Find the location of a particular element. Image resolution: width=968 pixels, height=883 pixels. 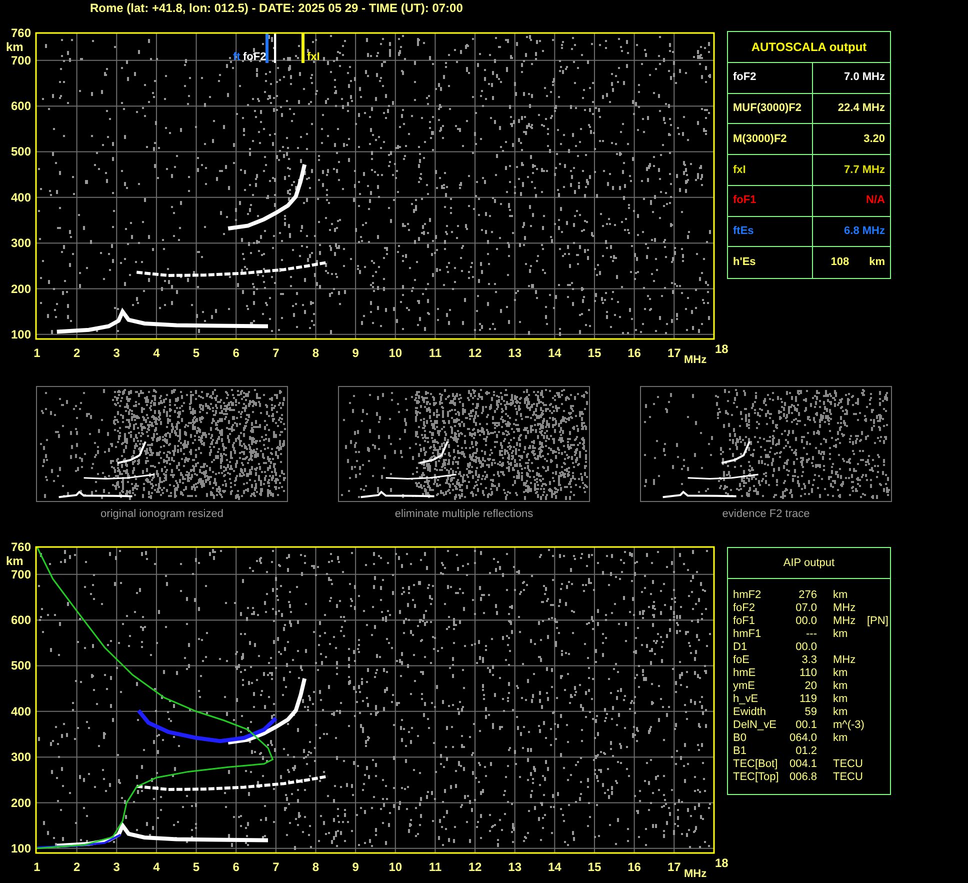

aip-parameter-unit: m^(-3) is located at coordinates (849, 725).